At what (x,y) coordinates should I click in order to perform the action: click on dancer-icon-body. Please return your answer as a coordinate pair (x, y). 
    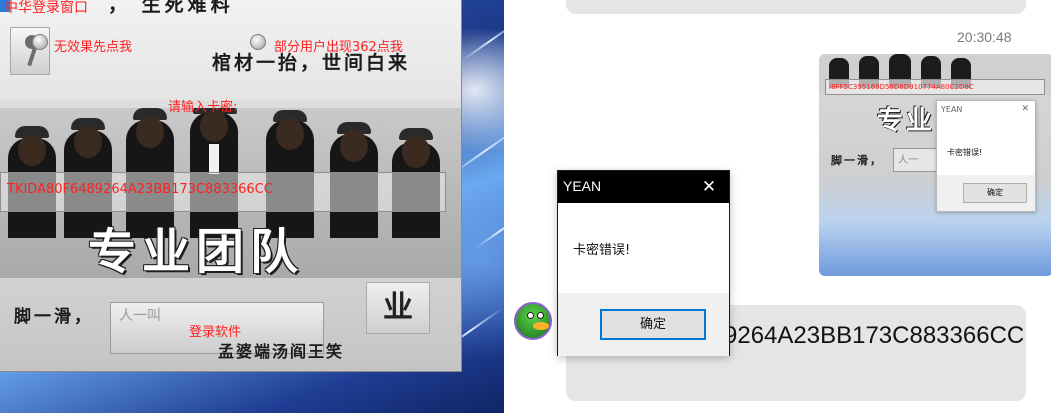
    Looking at the image, I should click on (32, 57).